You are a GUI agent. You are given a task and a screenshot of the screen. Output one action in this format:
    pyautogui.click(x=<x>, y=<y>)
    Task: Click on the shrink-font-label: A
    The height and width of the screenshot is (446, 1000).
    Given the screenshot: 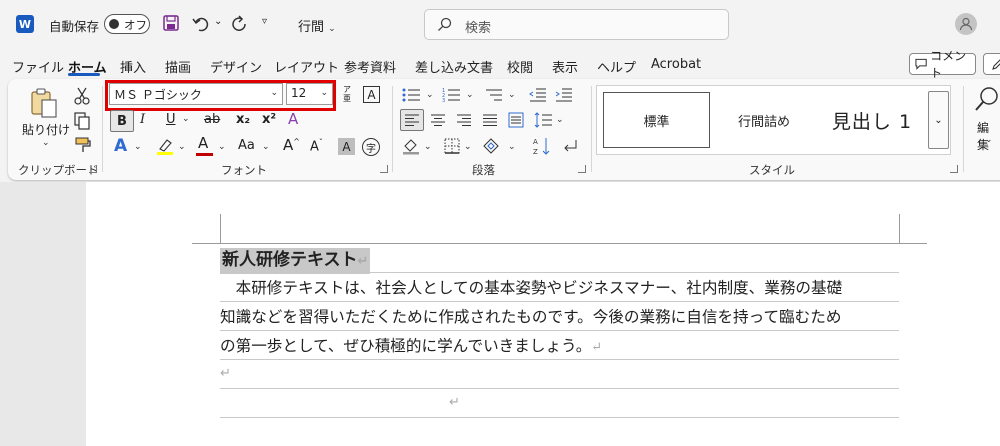 What is the action you would take?
    pyautogui.click(x=314, y=147)
    